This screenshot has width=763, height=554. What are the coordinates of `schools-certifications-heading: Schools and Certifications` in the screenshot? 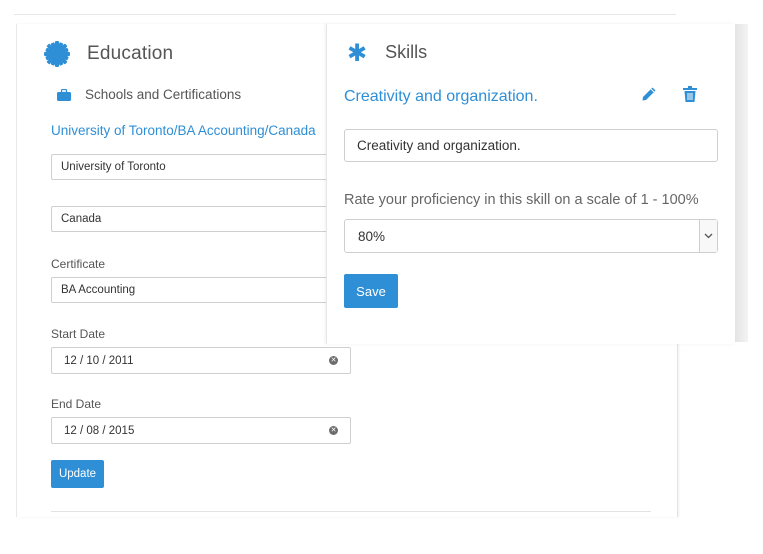 It's located at (149, 94).